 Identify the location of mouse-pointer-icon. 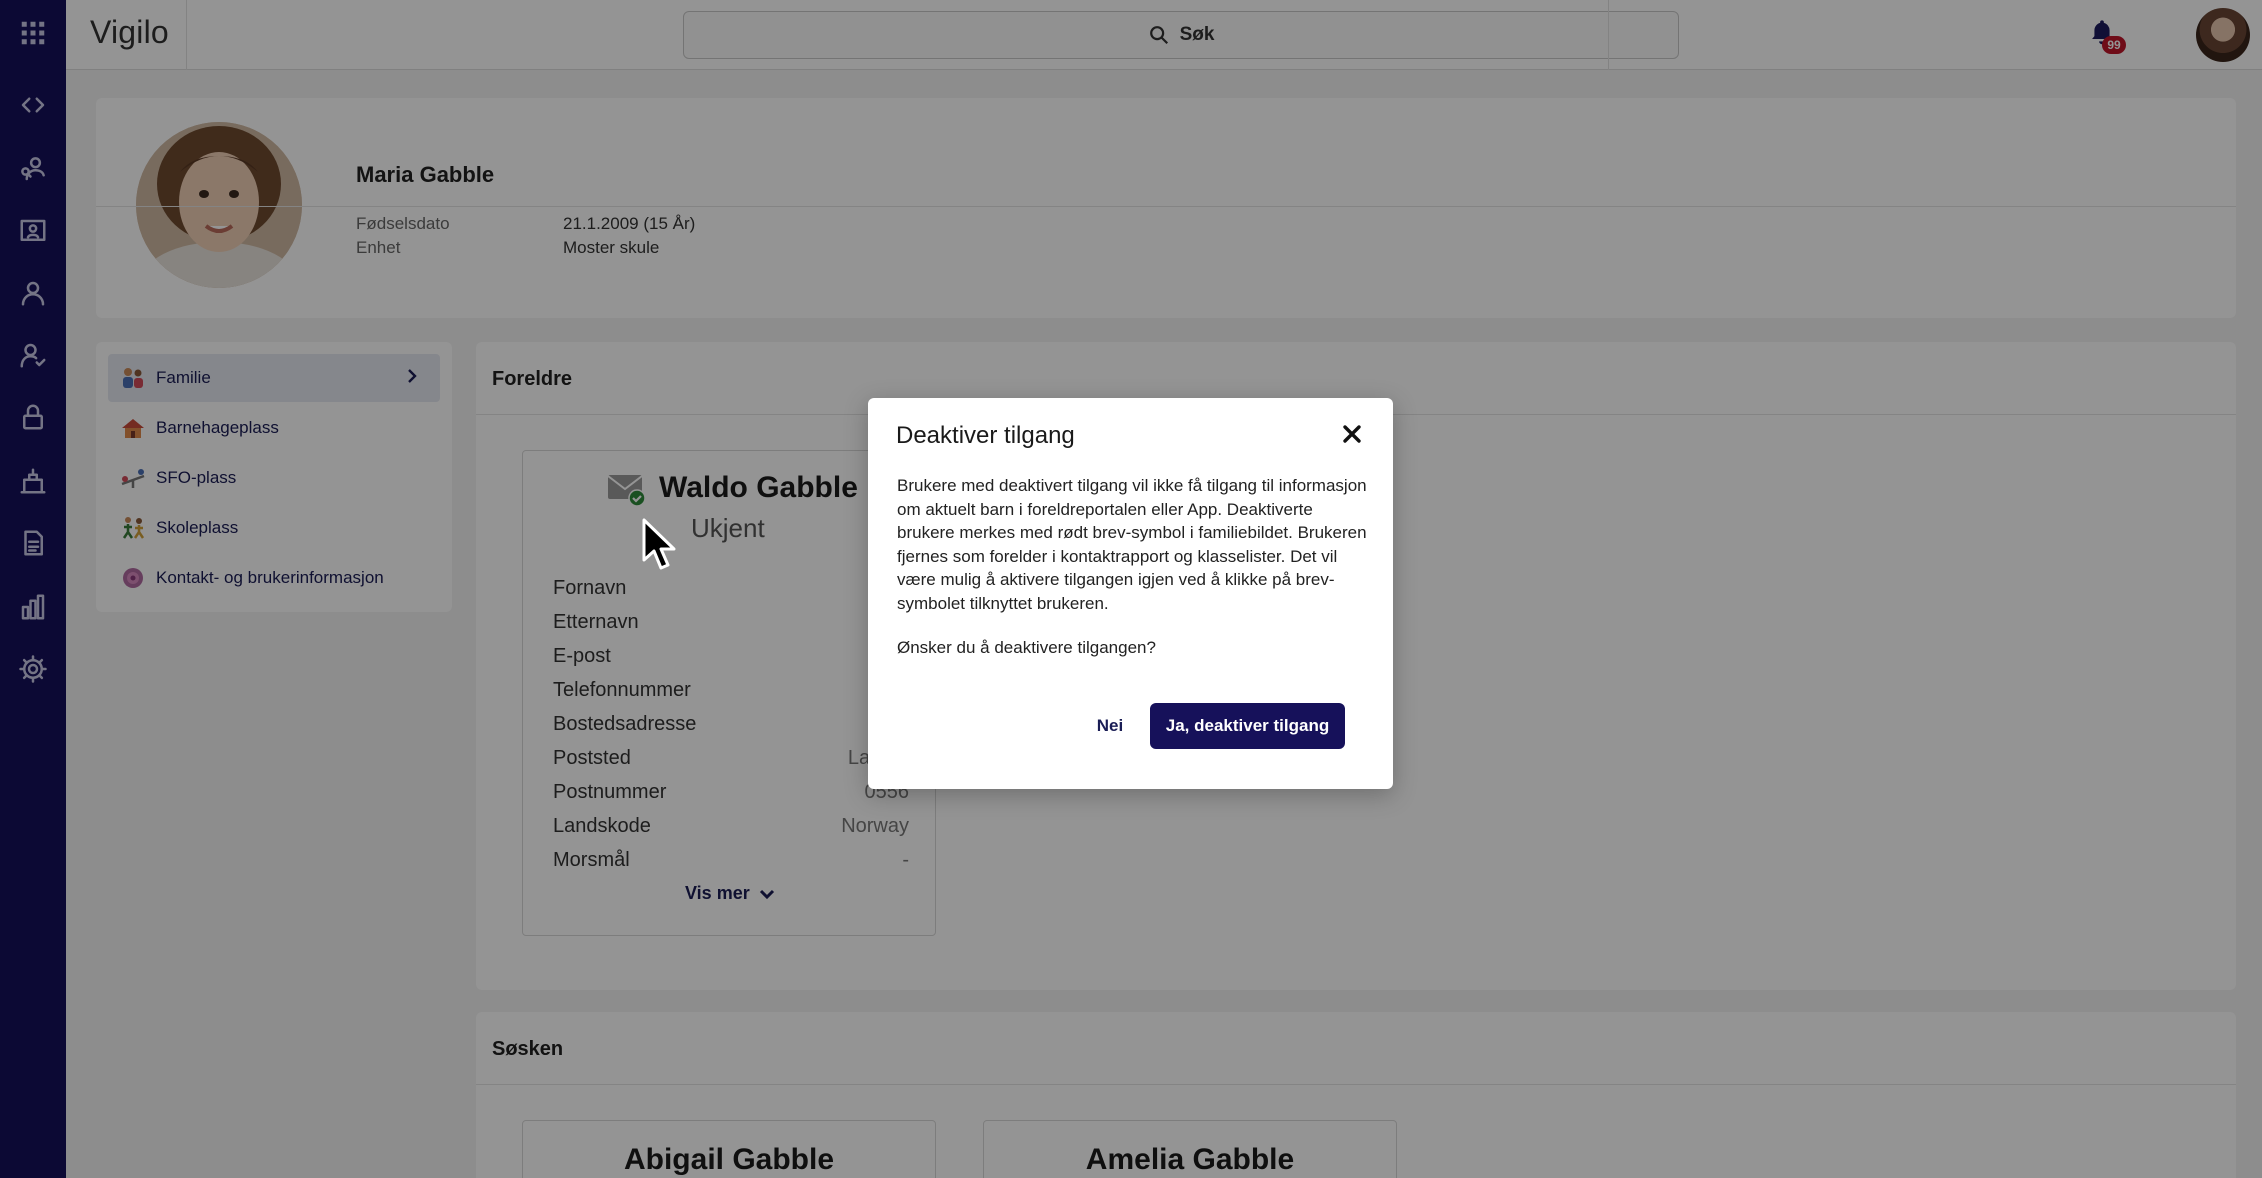
(659, 544).